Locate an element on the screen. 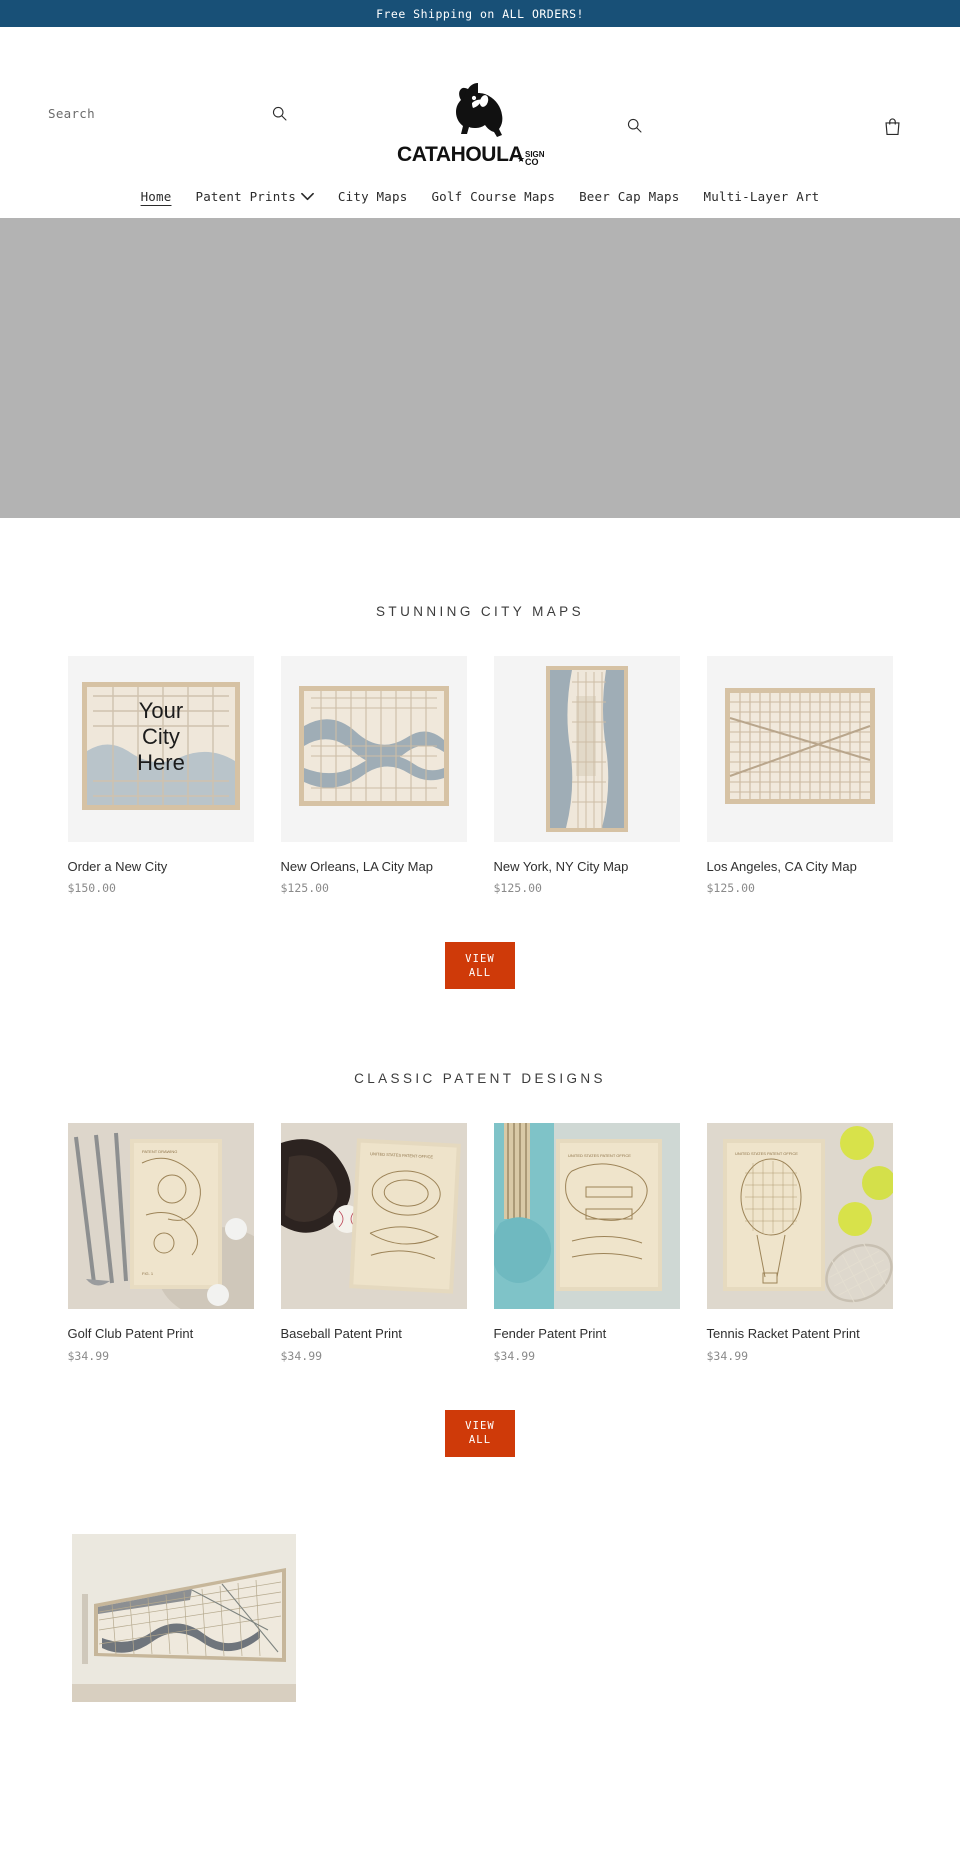  nav-item-golf-course-maps: Golf Course Maps is located at coordinates (493, 196).